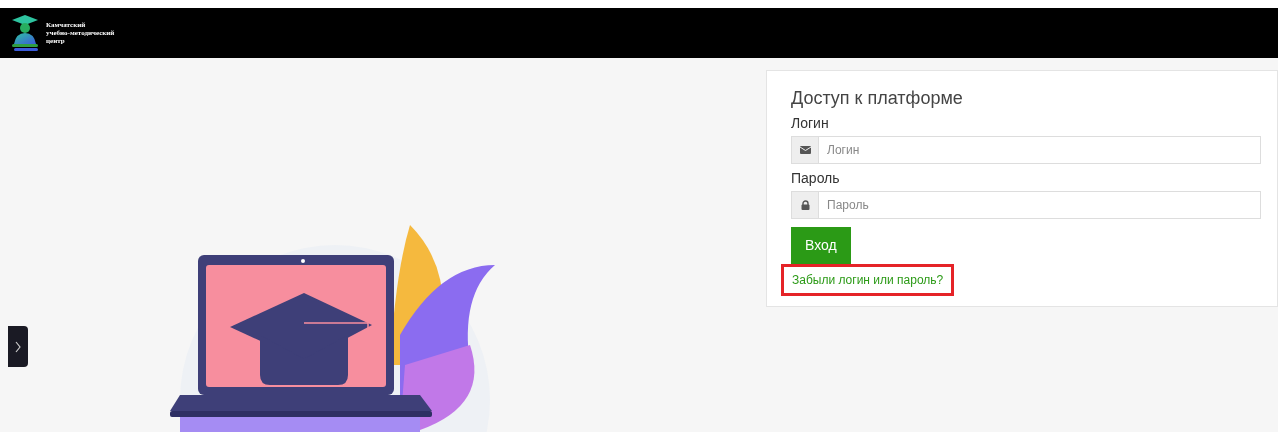  Describe the element at coordinates (805, 150) in the screenshot. I see `envelope-icon` at that location.